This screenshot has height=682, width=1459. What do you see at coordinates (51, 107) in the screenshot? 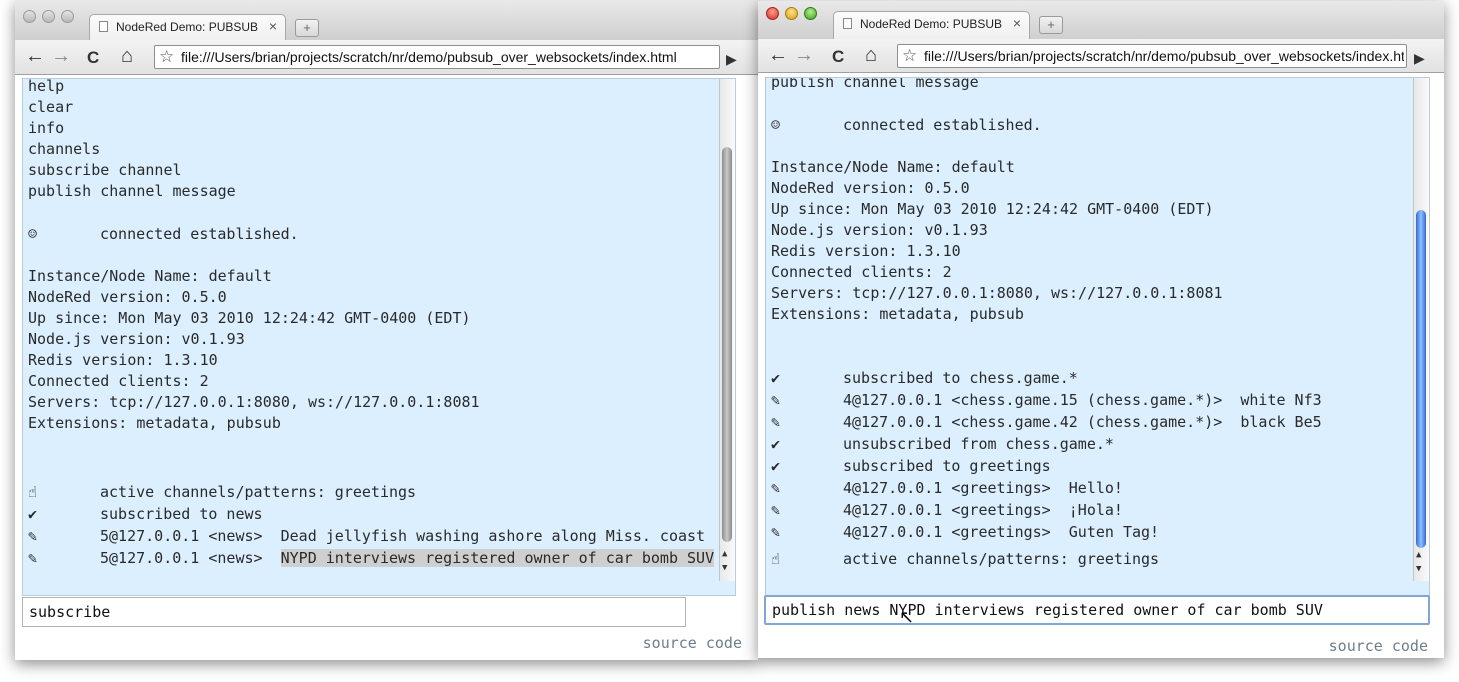
I see `help-line: clear` at bounding box center [51, 107].